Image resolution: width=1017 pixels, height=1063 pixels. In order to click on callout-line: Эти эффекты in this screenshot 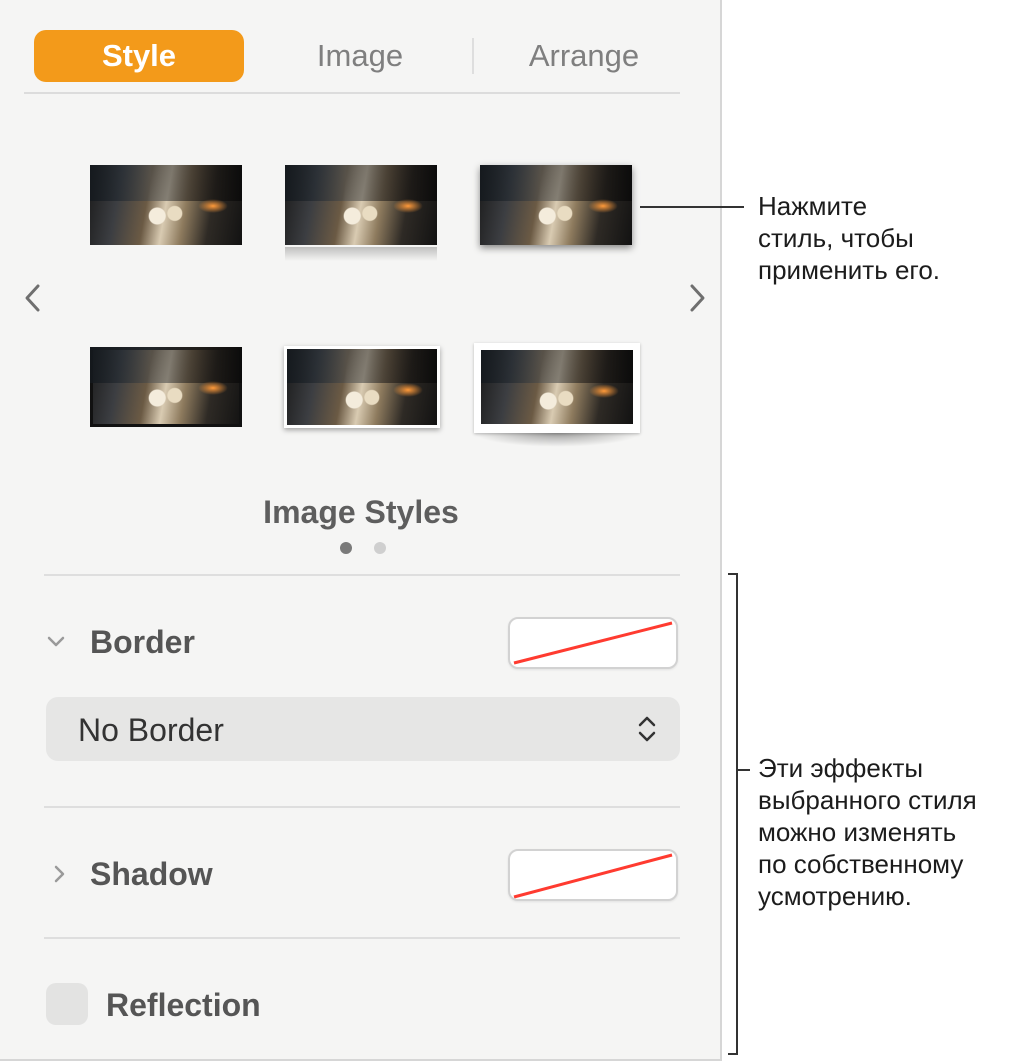, I will do `click(841, 768)`.